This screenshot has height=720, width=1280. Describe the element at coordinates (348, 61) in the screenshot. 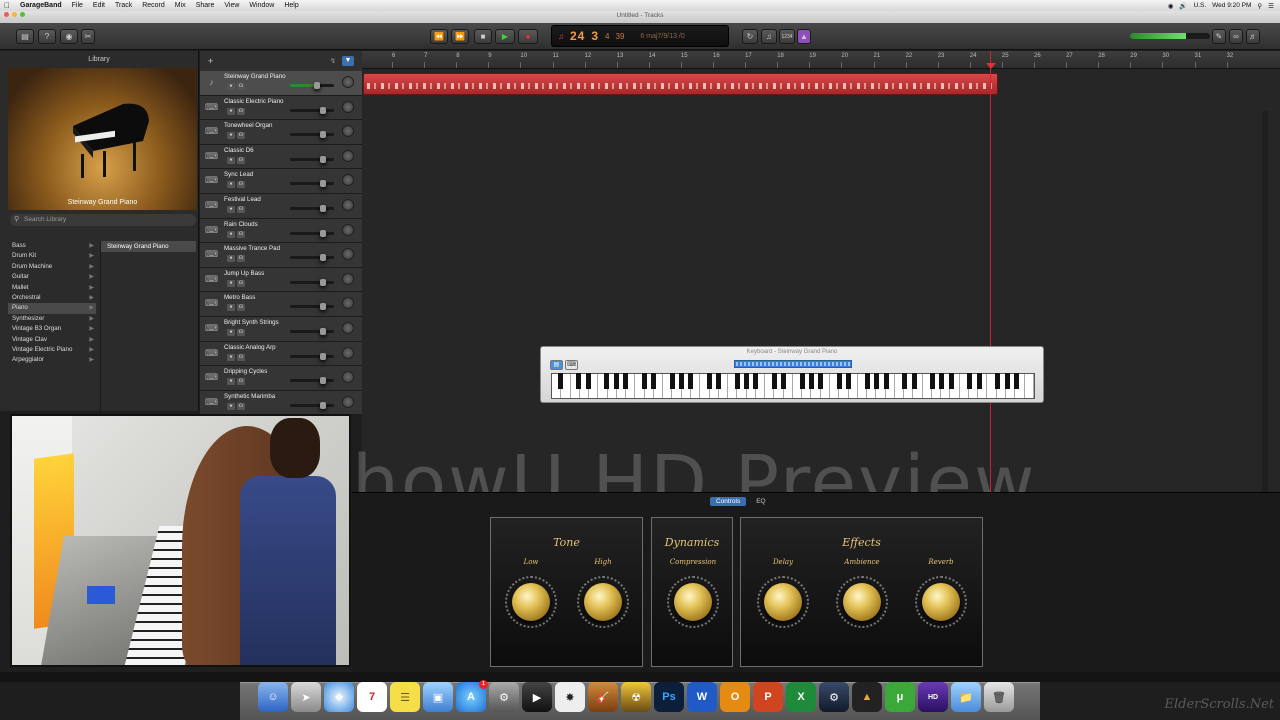

I see `filter-icon: ▼` at that location.